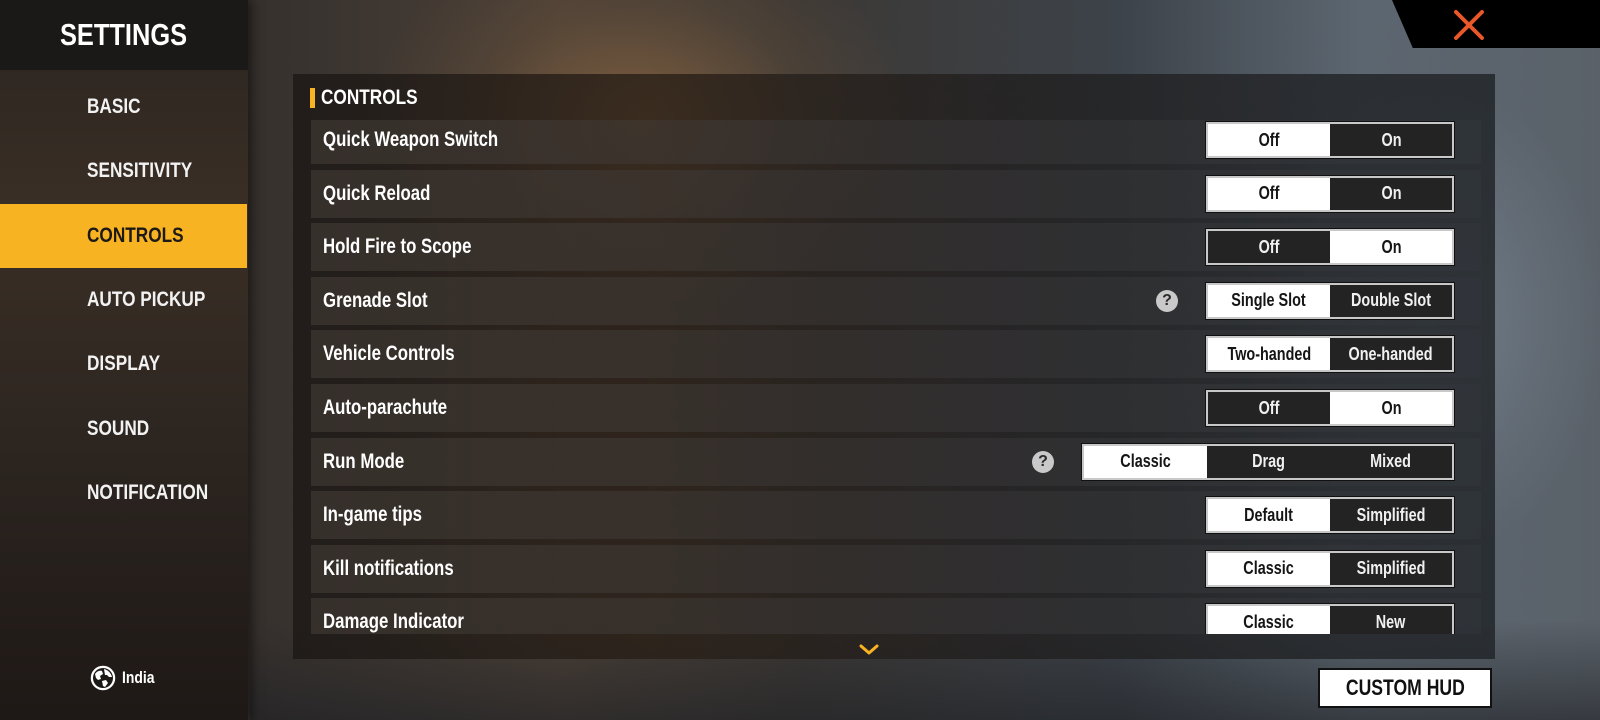 The height and width of the screenshot is (720, 1600). What do you see at coordinates (896, 193) in the screenshot?
I see `setting-row-quick-reload: Quick Reload Off On` at bounding box center [896, 193].